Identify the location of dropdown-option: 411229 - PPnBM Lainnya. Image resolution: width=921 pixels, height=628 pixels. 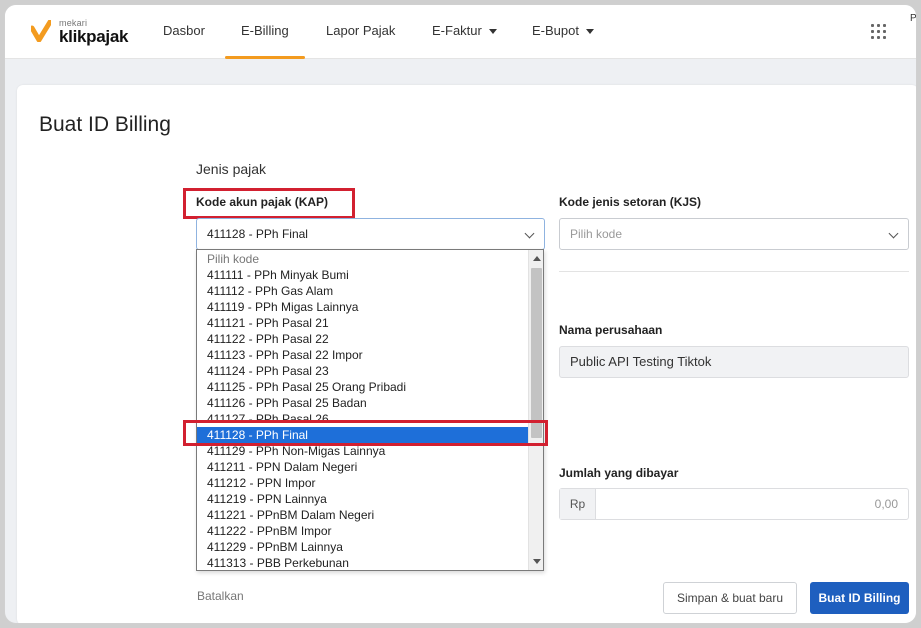
(362, 547).